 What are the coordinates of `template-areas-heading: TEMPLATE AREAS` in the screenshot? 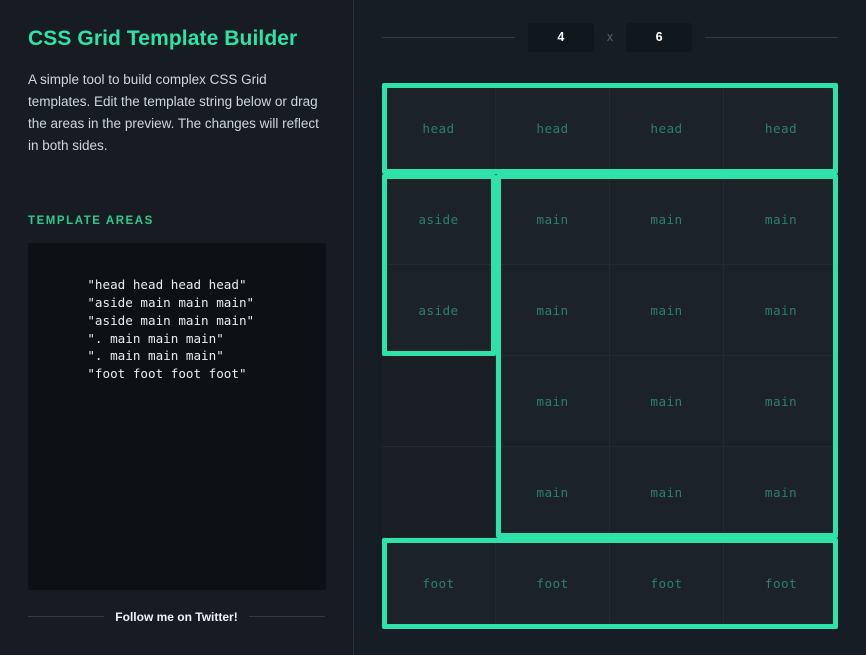 It's located at (91, 221).